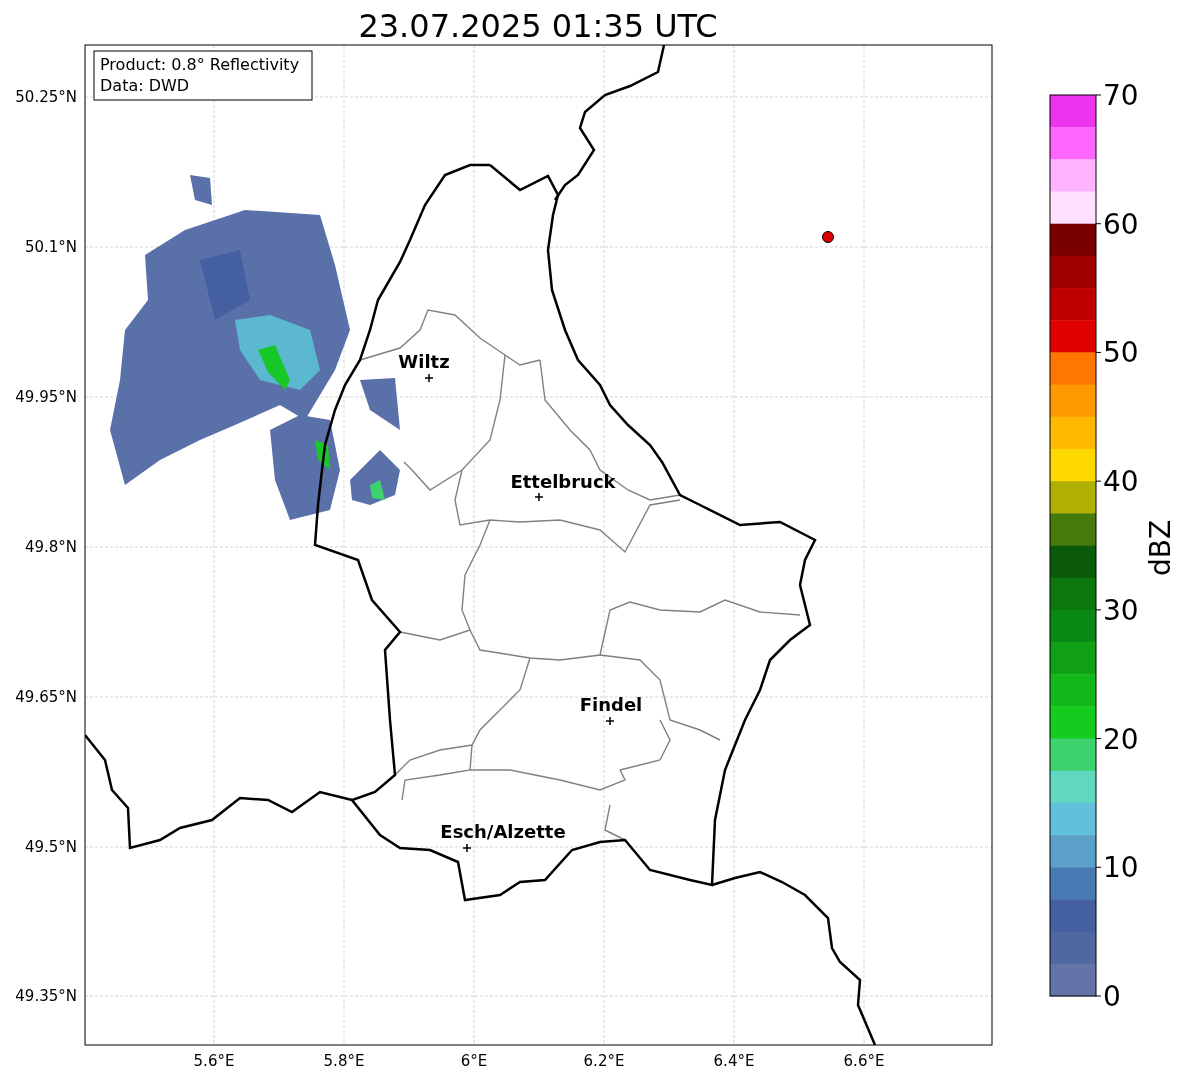 The image size is (1184, 1081). What do you see at coordinates (828, 237) in the screenshot?
I see `location-marker` at bounding box center [828, 237].